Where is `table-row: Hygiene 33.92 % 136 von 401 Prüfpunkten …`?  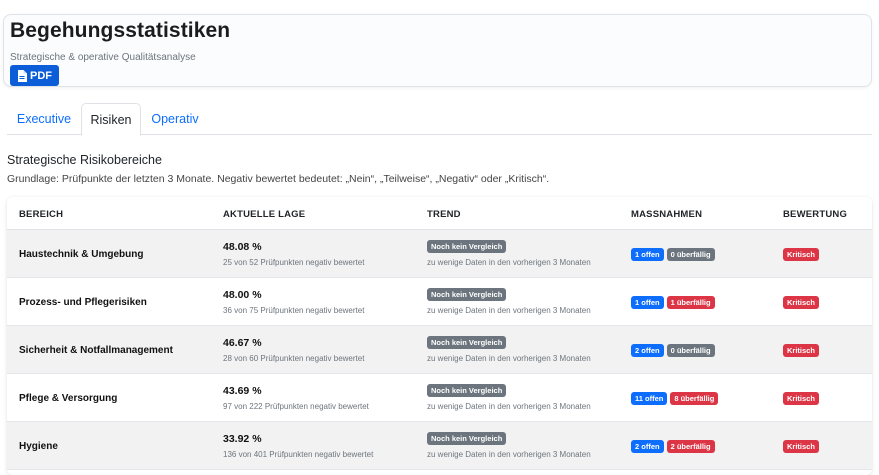
table-row: Hygiene 33.92 % 136 von 401 Prüfpunkten … is located at coordinates (439, 446).